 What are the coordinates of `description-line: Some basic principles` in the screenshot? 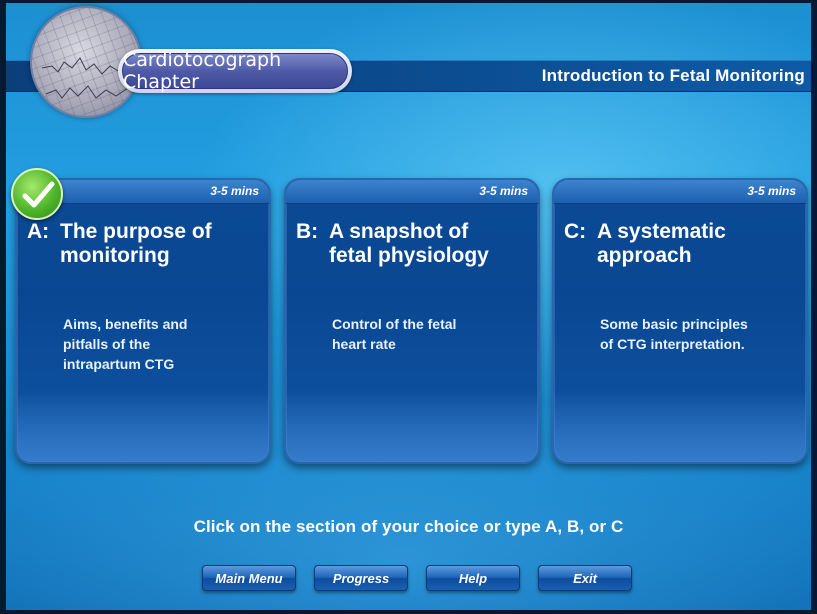 It's located at (674, 324).